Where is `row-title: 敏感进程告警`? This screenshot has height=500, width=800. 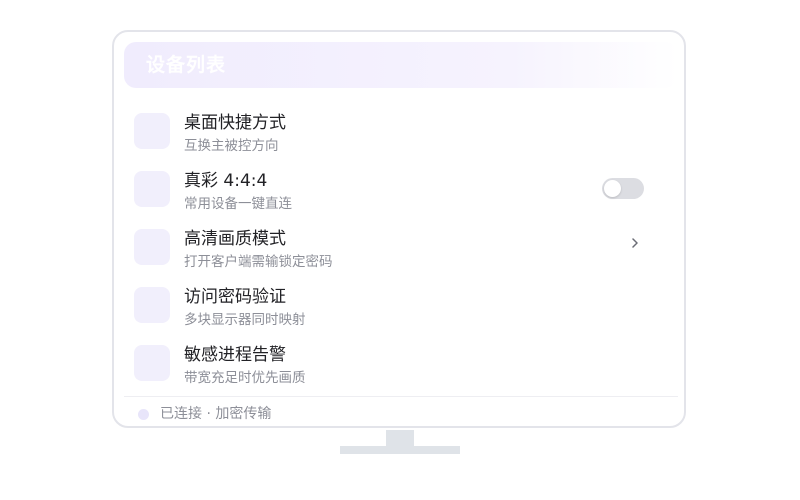 row-title: 敏感进程告警 is located at coordinates (235, 355).